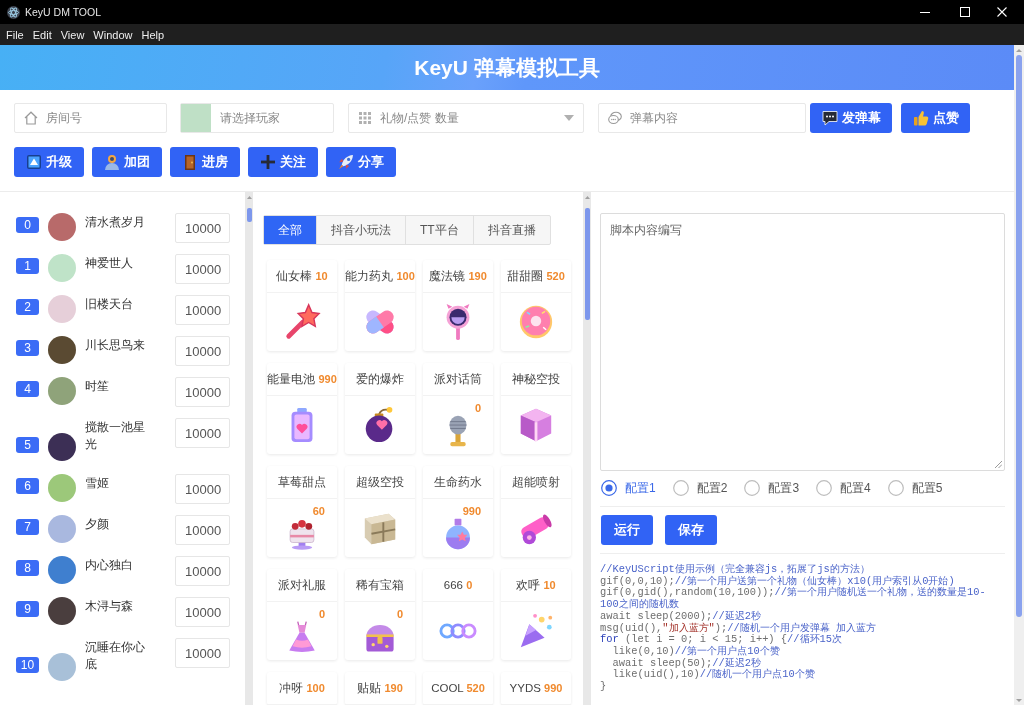 The width and height of the screenshot is (1024, 705). What do you see at coordinates (380, 511) in the screenshot?
I see `gift-card: 超级空投` at bounding box center [380, 511].